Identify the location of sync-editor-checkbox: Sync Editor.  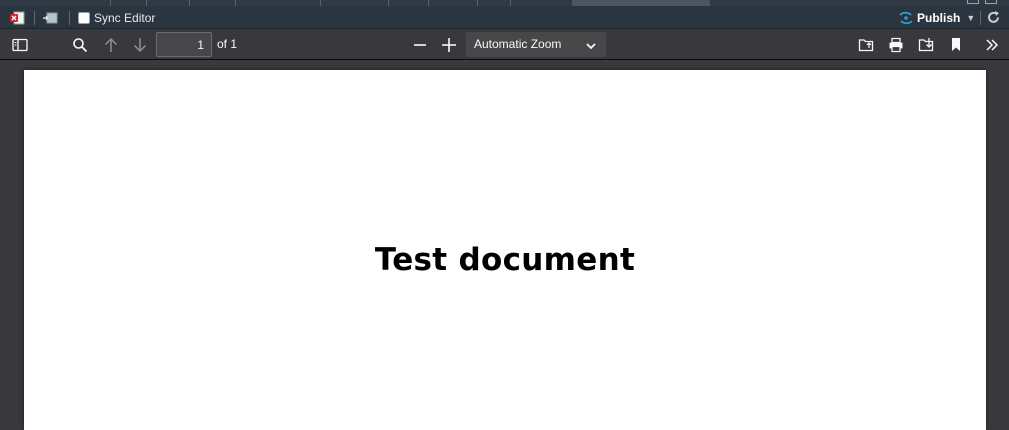
(116, 17).